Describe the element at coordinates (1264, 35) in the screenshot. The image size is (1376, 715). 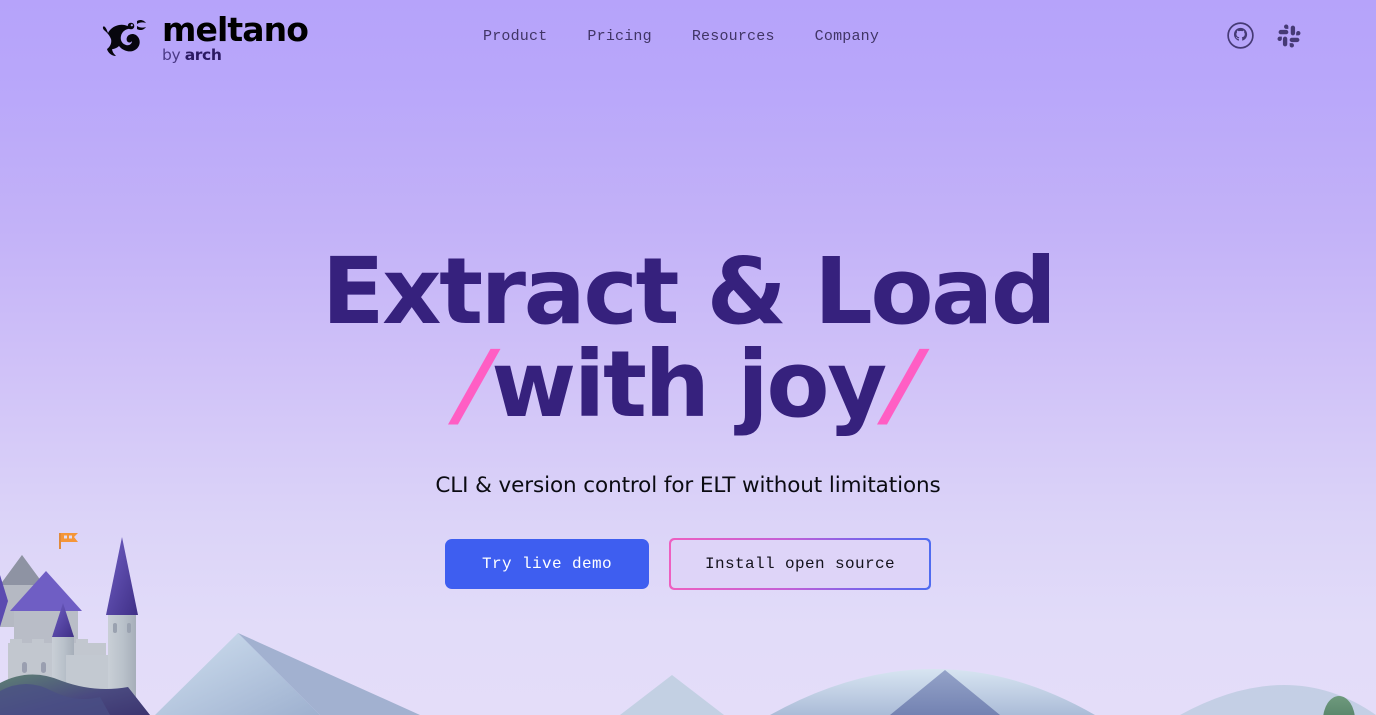
I see `social-links` at that location.